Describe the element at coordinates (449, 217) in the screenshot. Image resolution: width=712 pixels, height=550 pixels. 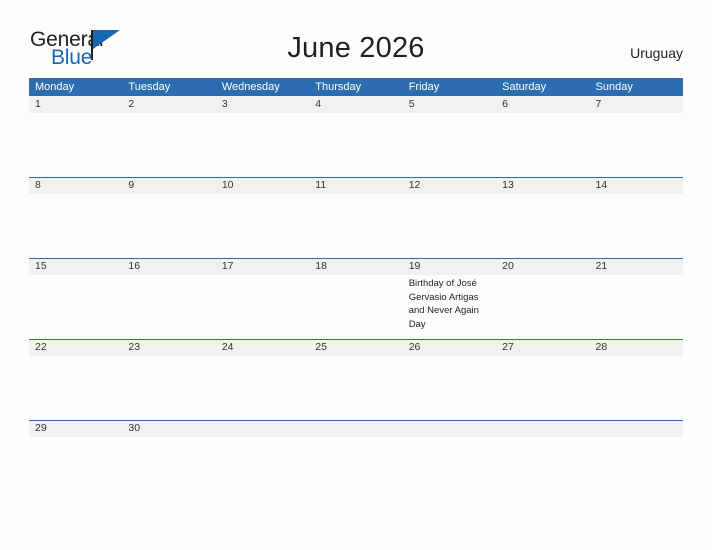
I see `day-cell: 12` at that location.